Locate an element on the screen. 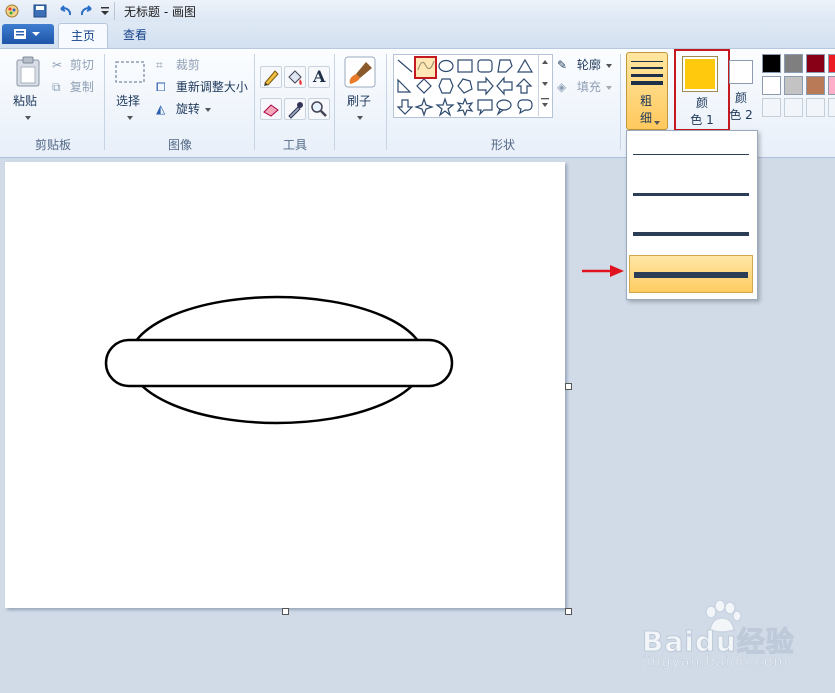  color-picker-tool is located at coordinates (295, 109).